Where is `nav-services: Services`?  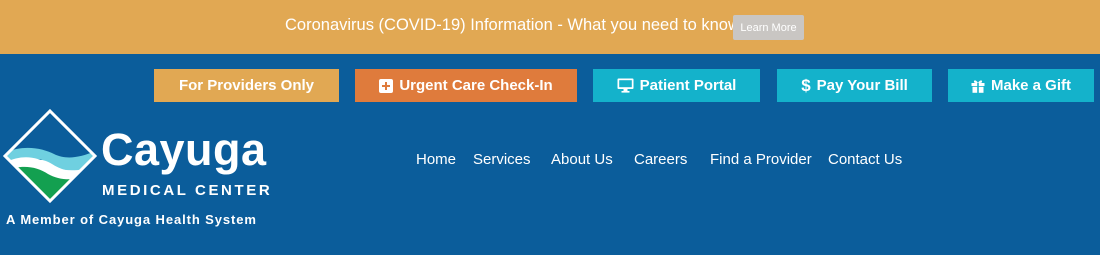 nav-services: Services is located at coordinates (502, 159).